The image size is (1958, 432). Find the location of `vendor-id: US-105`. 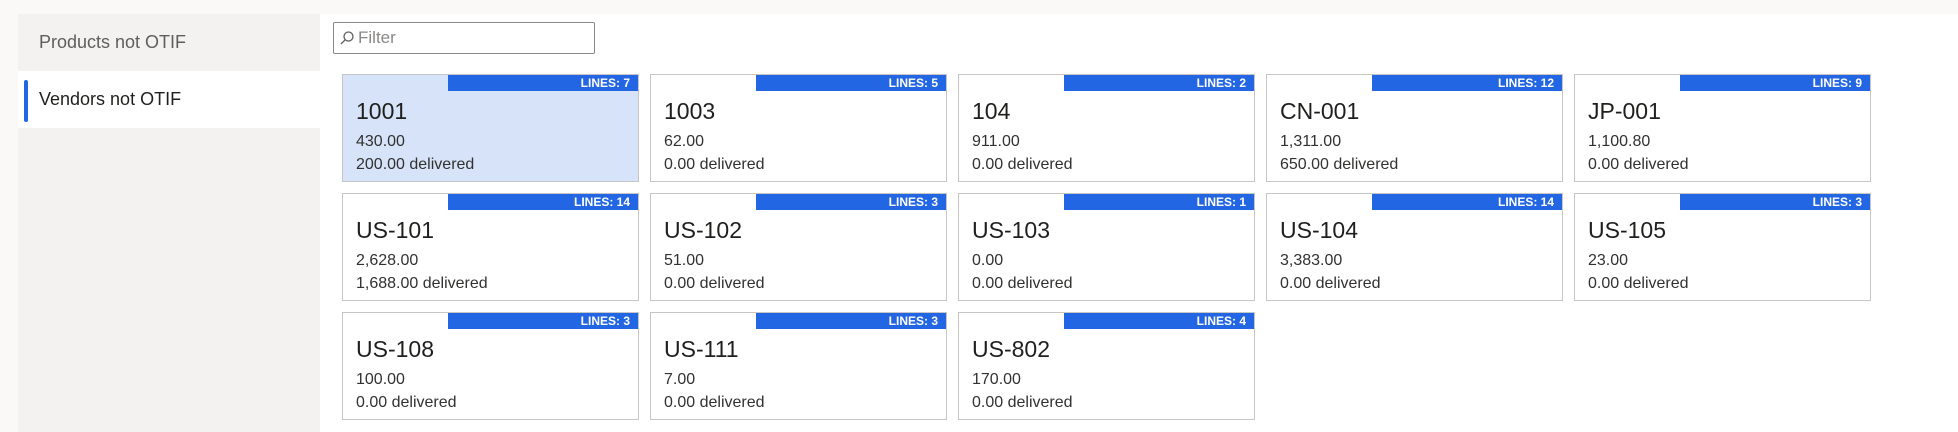

vendor-id: US-105 is located at coordinates (1627, 230).